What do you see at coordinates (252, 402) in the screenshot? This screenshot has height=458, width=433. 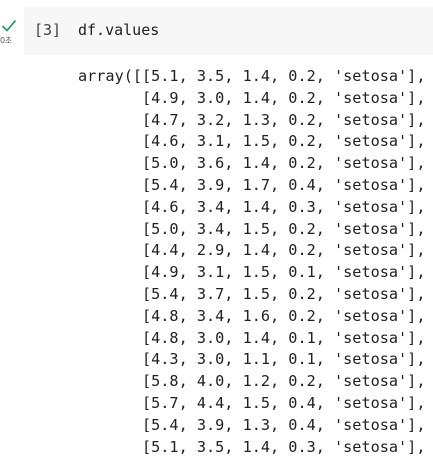 I see `output-line: [5.7, 4.4, 1.5, 0.4, 'setosa'],` at bounding box center [252, 402].